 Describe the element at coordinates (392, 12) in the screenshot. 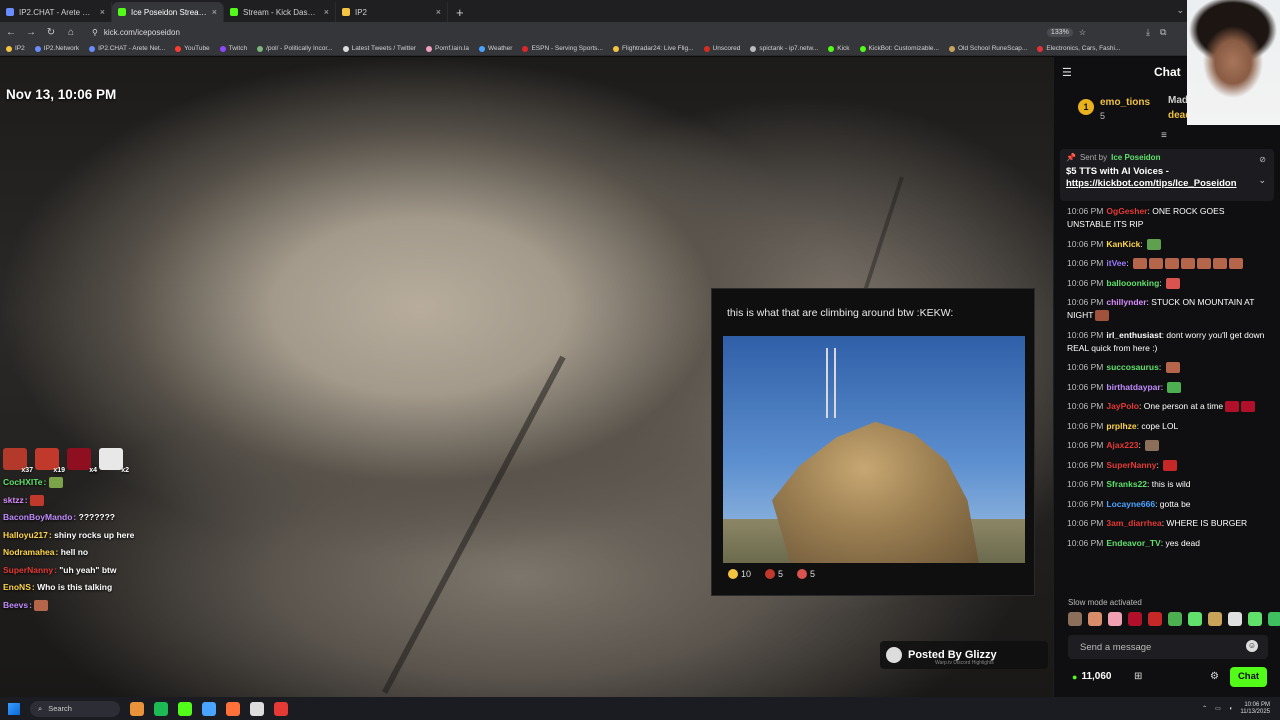

I see `browser-tab: IP2 ×` at that location.